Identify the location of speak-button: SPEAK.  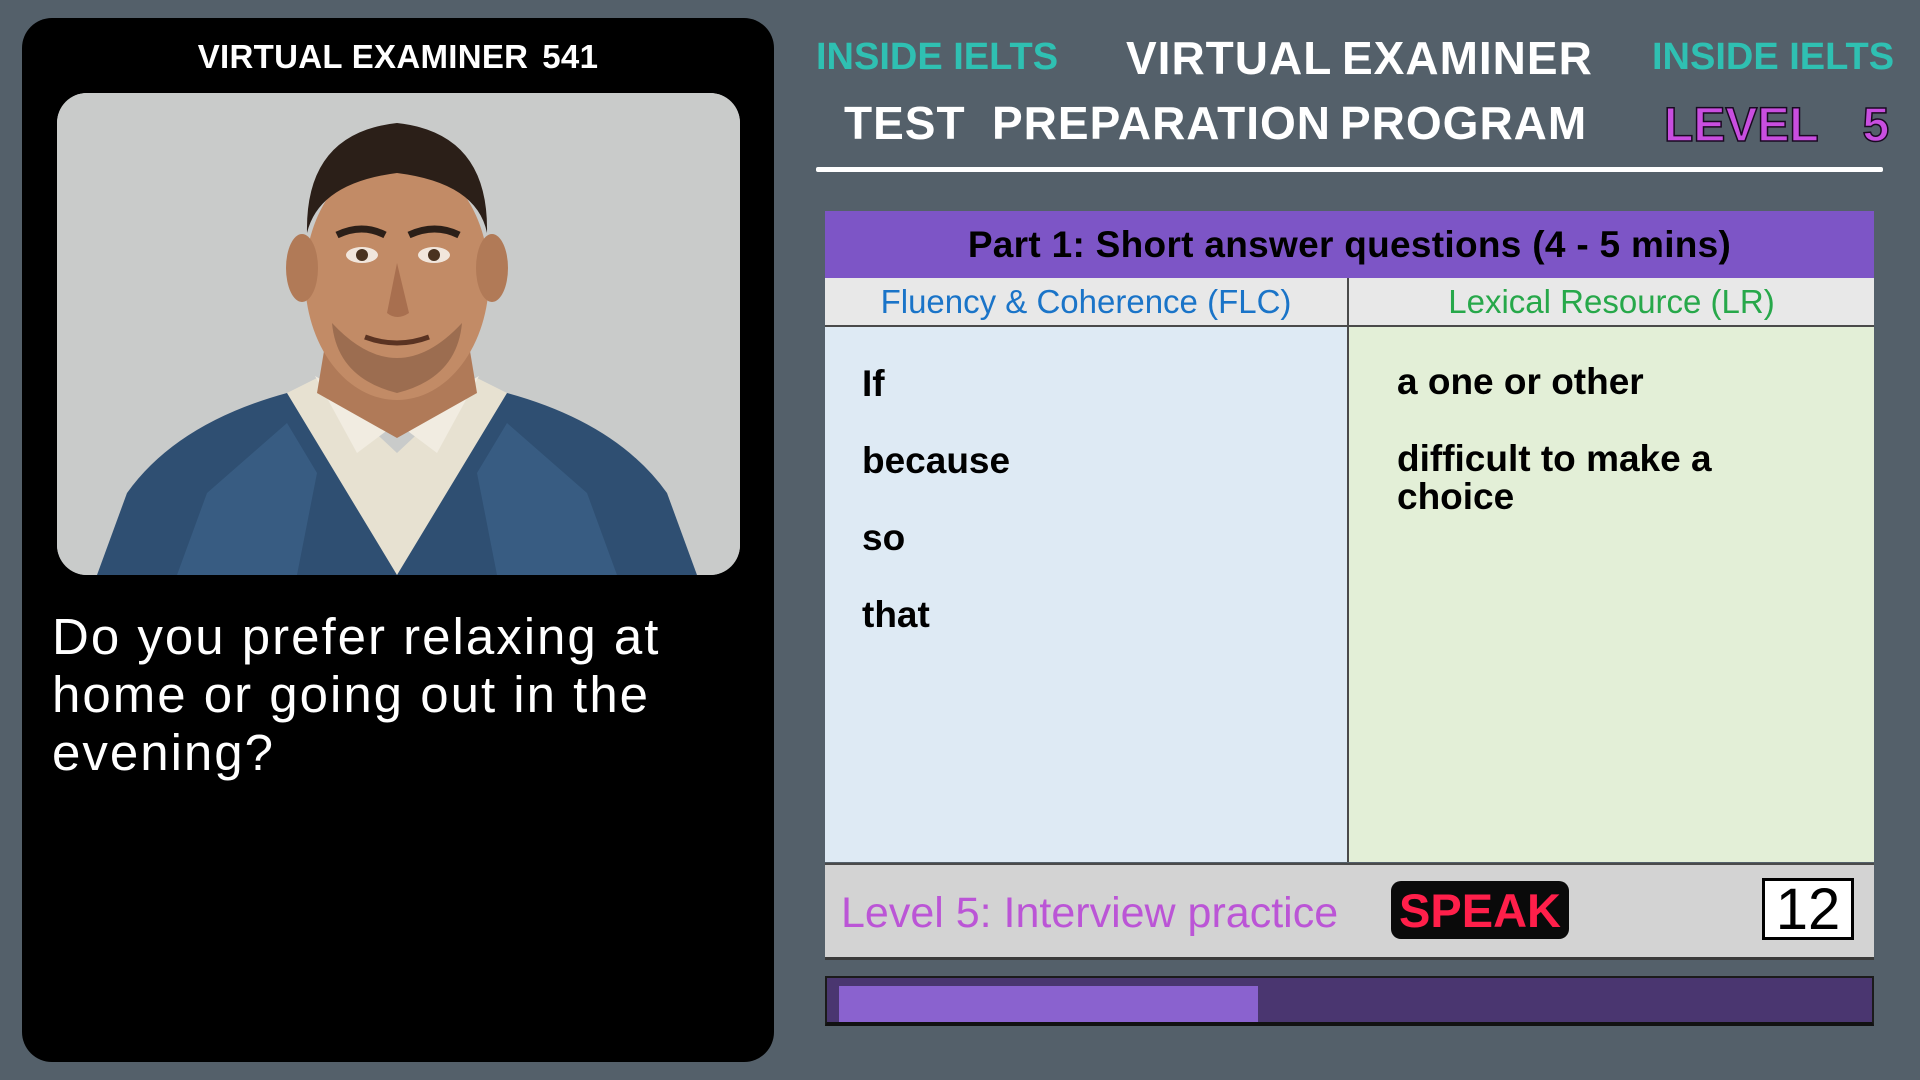
(1480, 910).